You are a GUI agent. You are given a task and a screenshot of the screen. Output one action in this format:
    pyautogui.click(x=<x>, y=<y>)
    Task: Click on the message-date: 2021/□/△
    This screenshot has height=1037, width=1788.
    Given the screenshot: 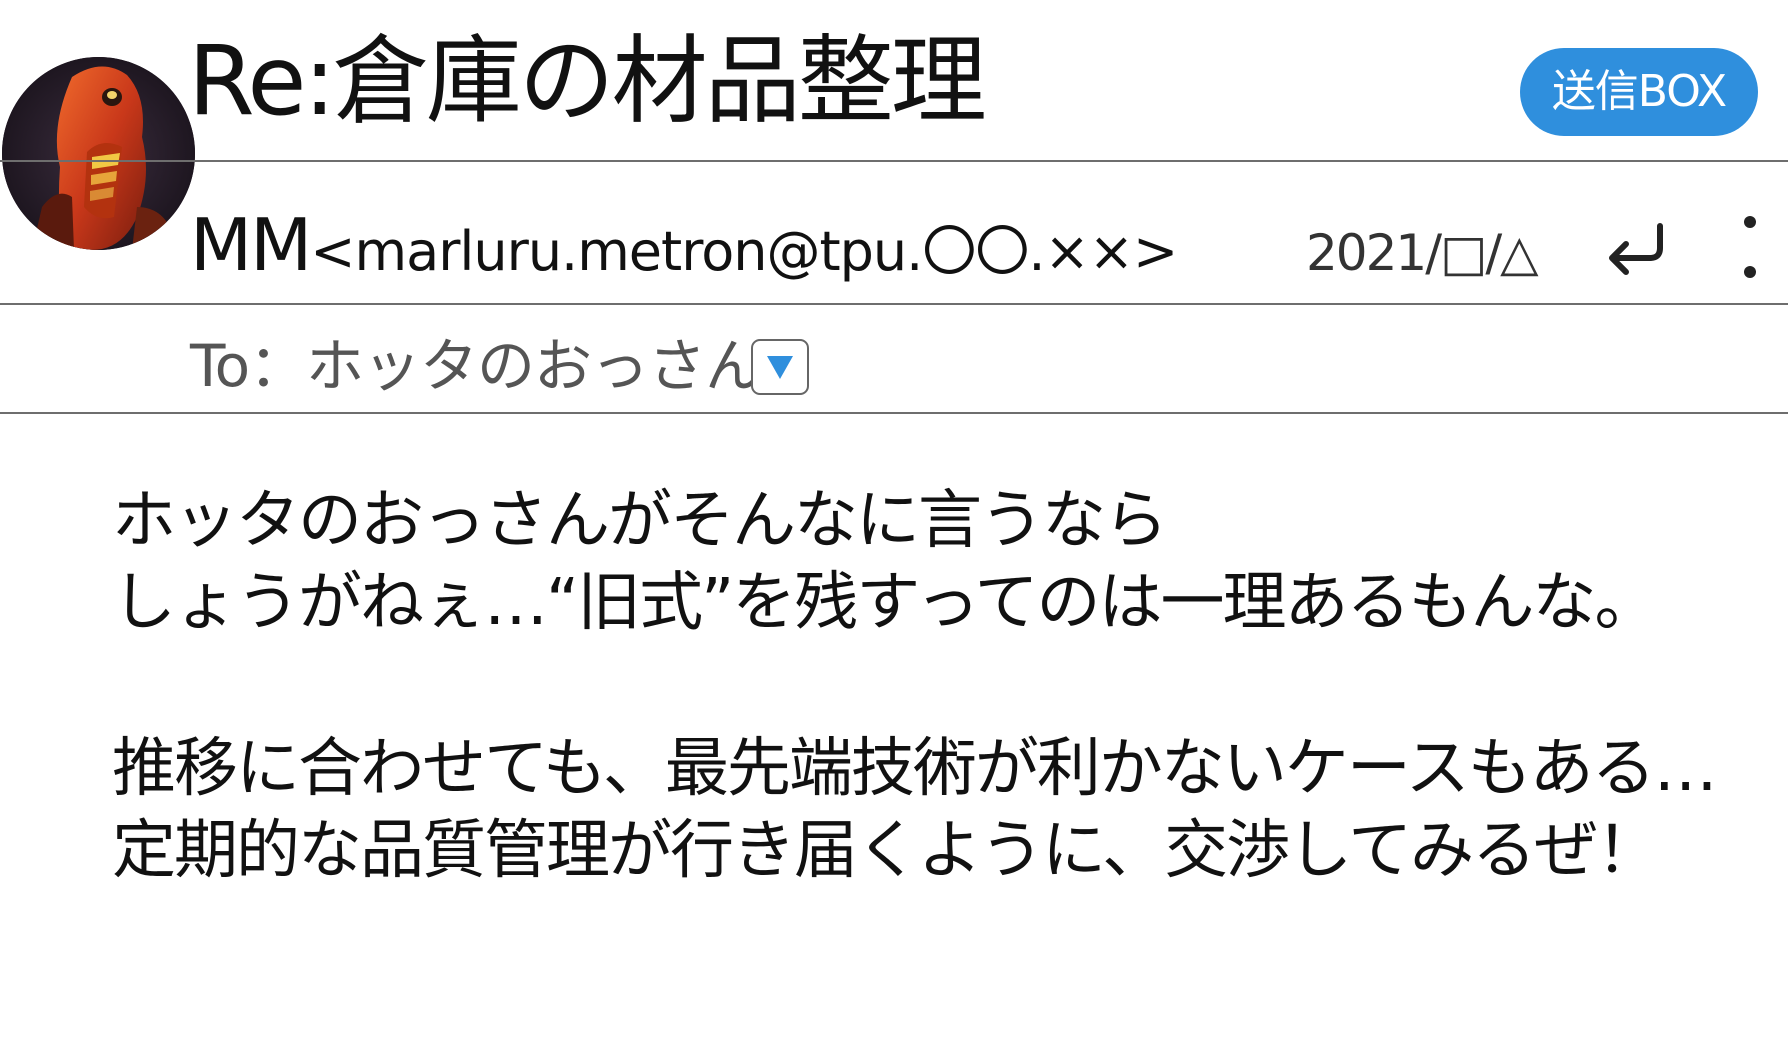 What is the action you would take?
    pyautogui.click(x=1422, y=253)
    